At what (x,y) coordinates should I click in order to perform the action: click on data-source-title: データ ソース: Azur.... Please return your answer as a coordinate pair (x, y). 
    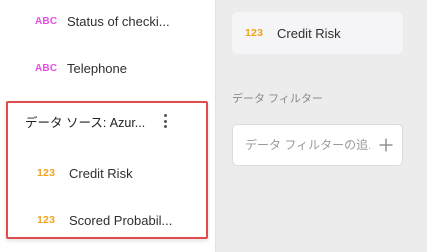
    Looking at the image, I should click on (85, 122).